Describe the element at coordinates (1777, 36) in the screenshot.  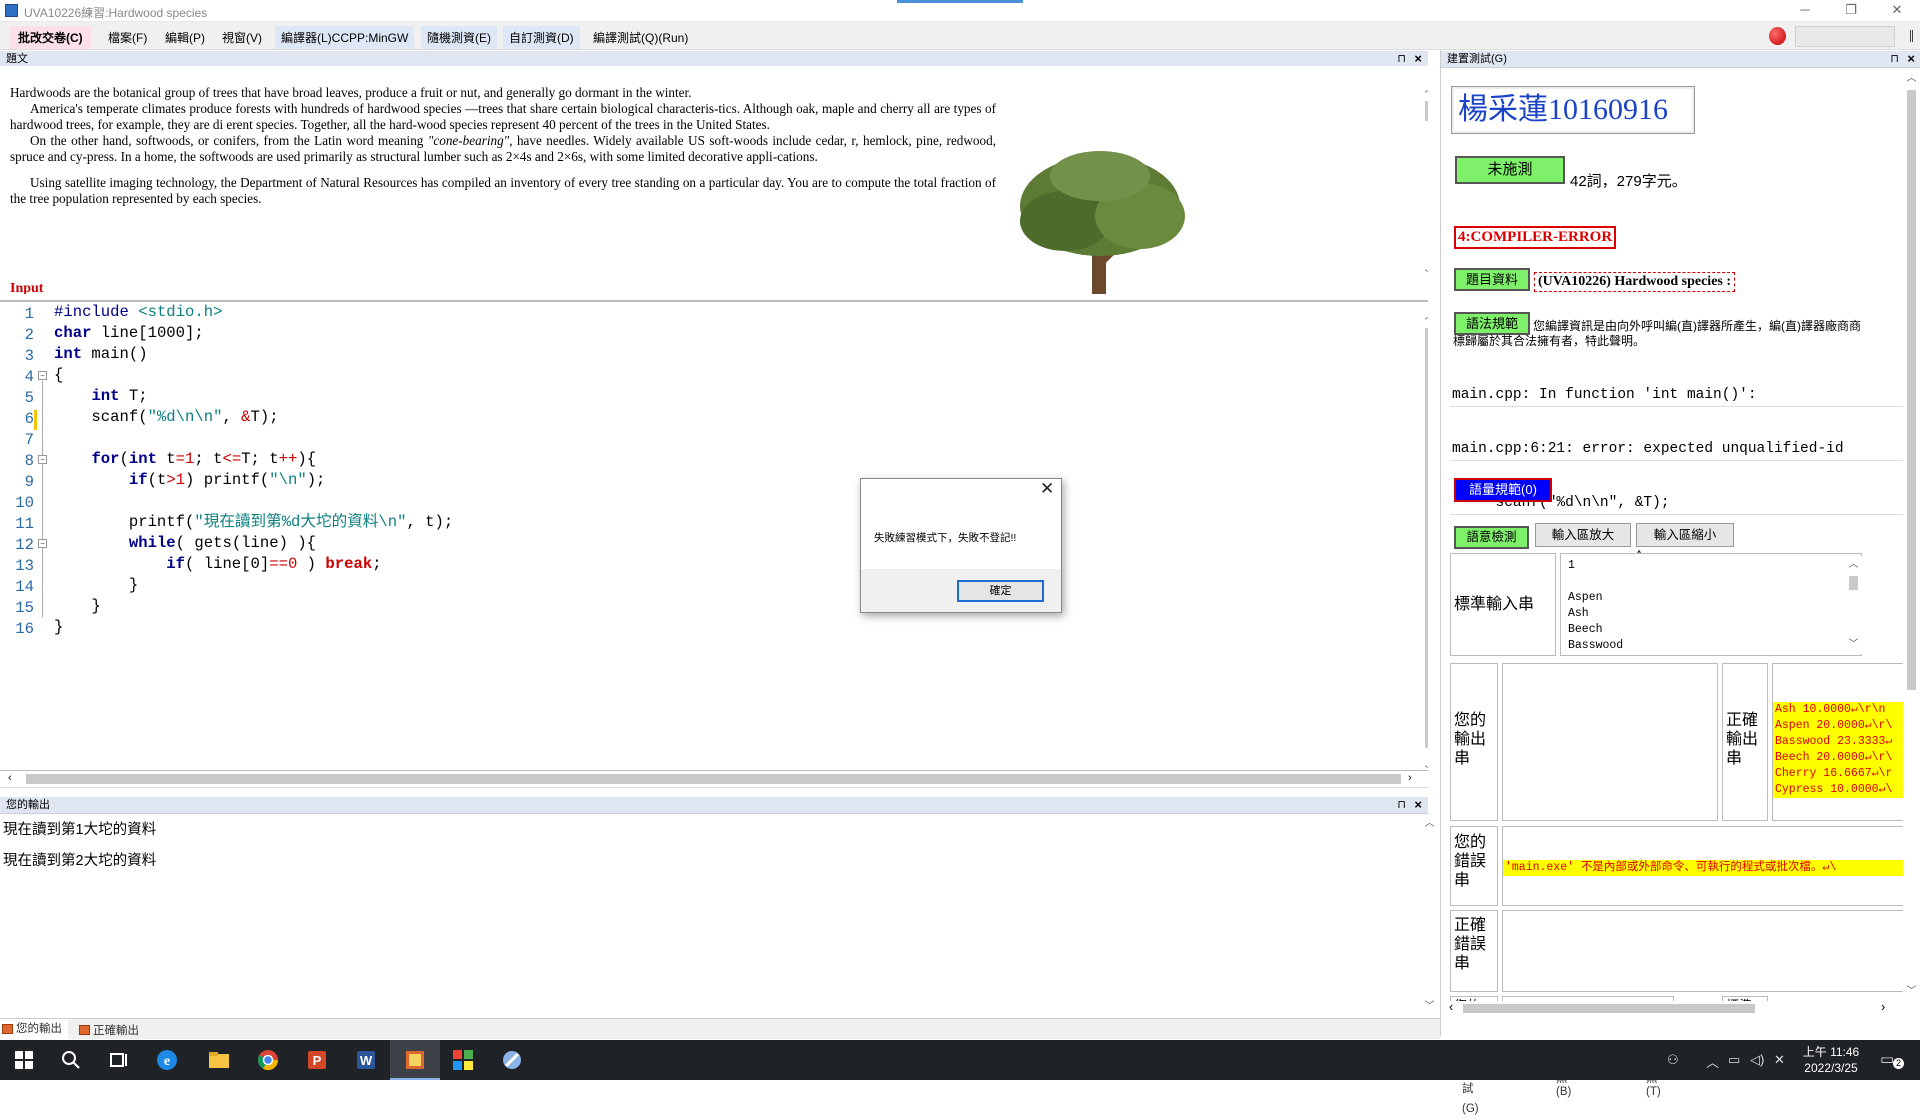
I see `apple-icon` at that location.